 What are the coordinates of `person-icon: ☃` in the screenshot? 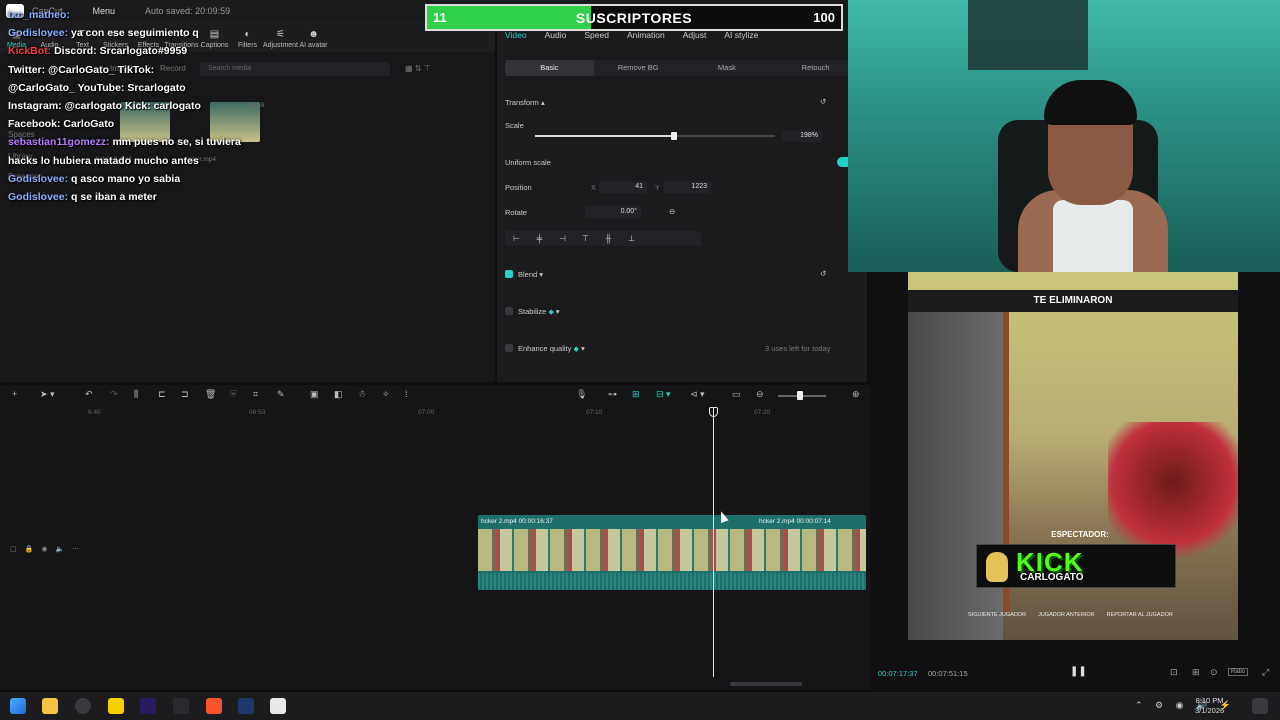 It's located at (362, 394).